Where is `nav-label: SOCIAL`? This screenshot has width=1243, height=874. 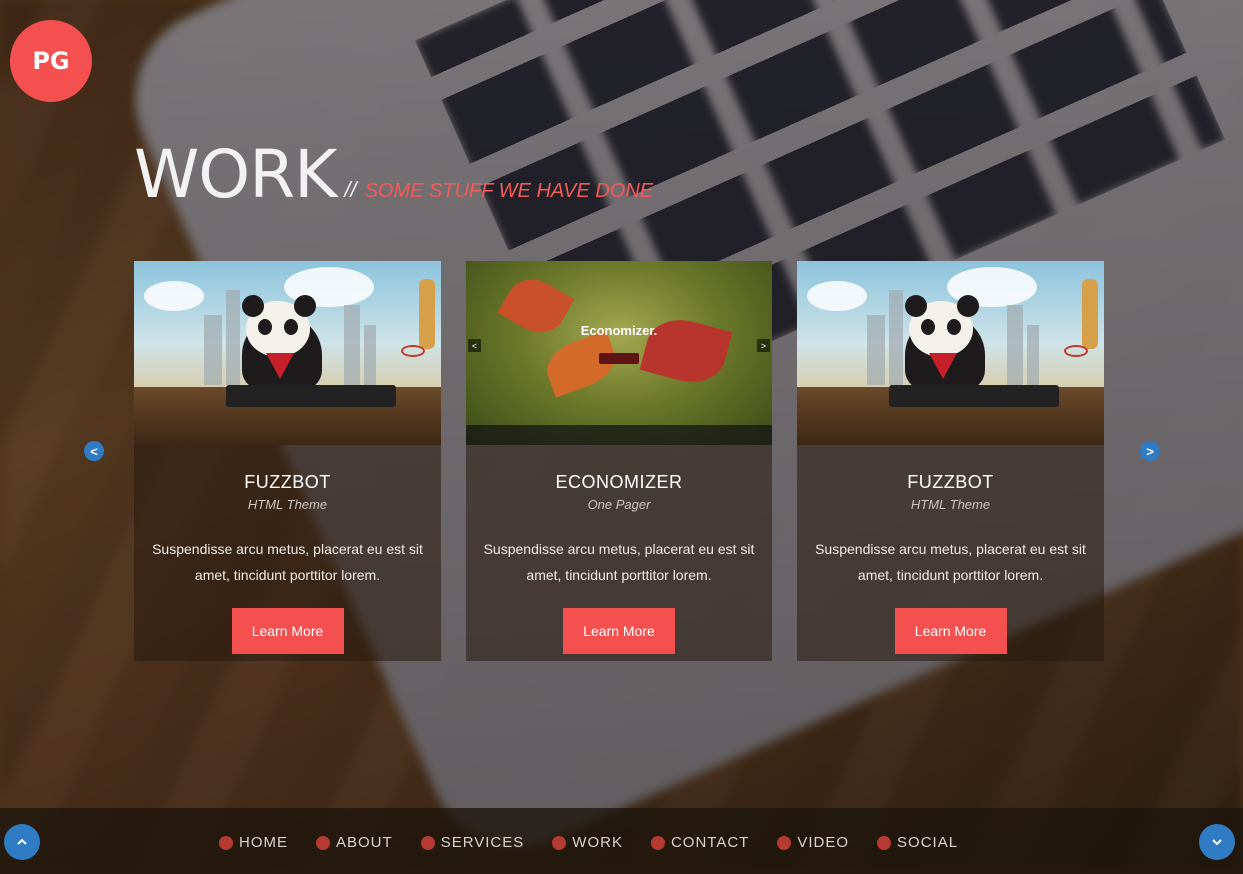
nav-label: SOCIAL is located at coordinates (928, 842).